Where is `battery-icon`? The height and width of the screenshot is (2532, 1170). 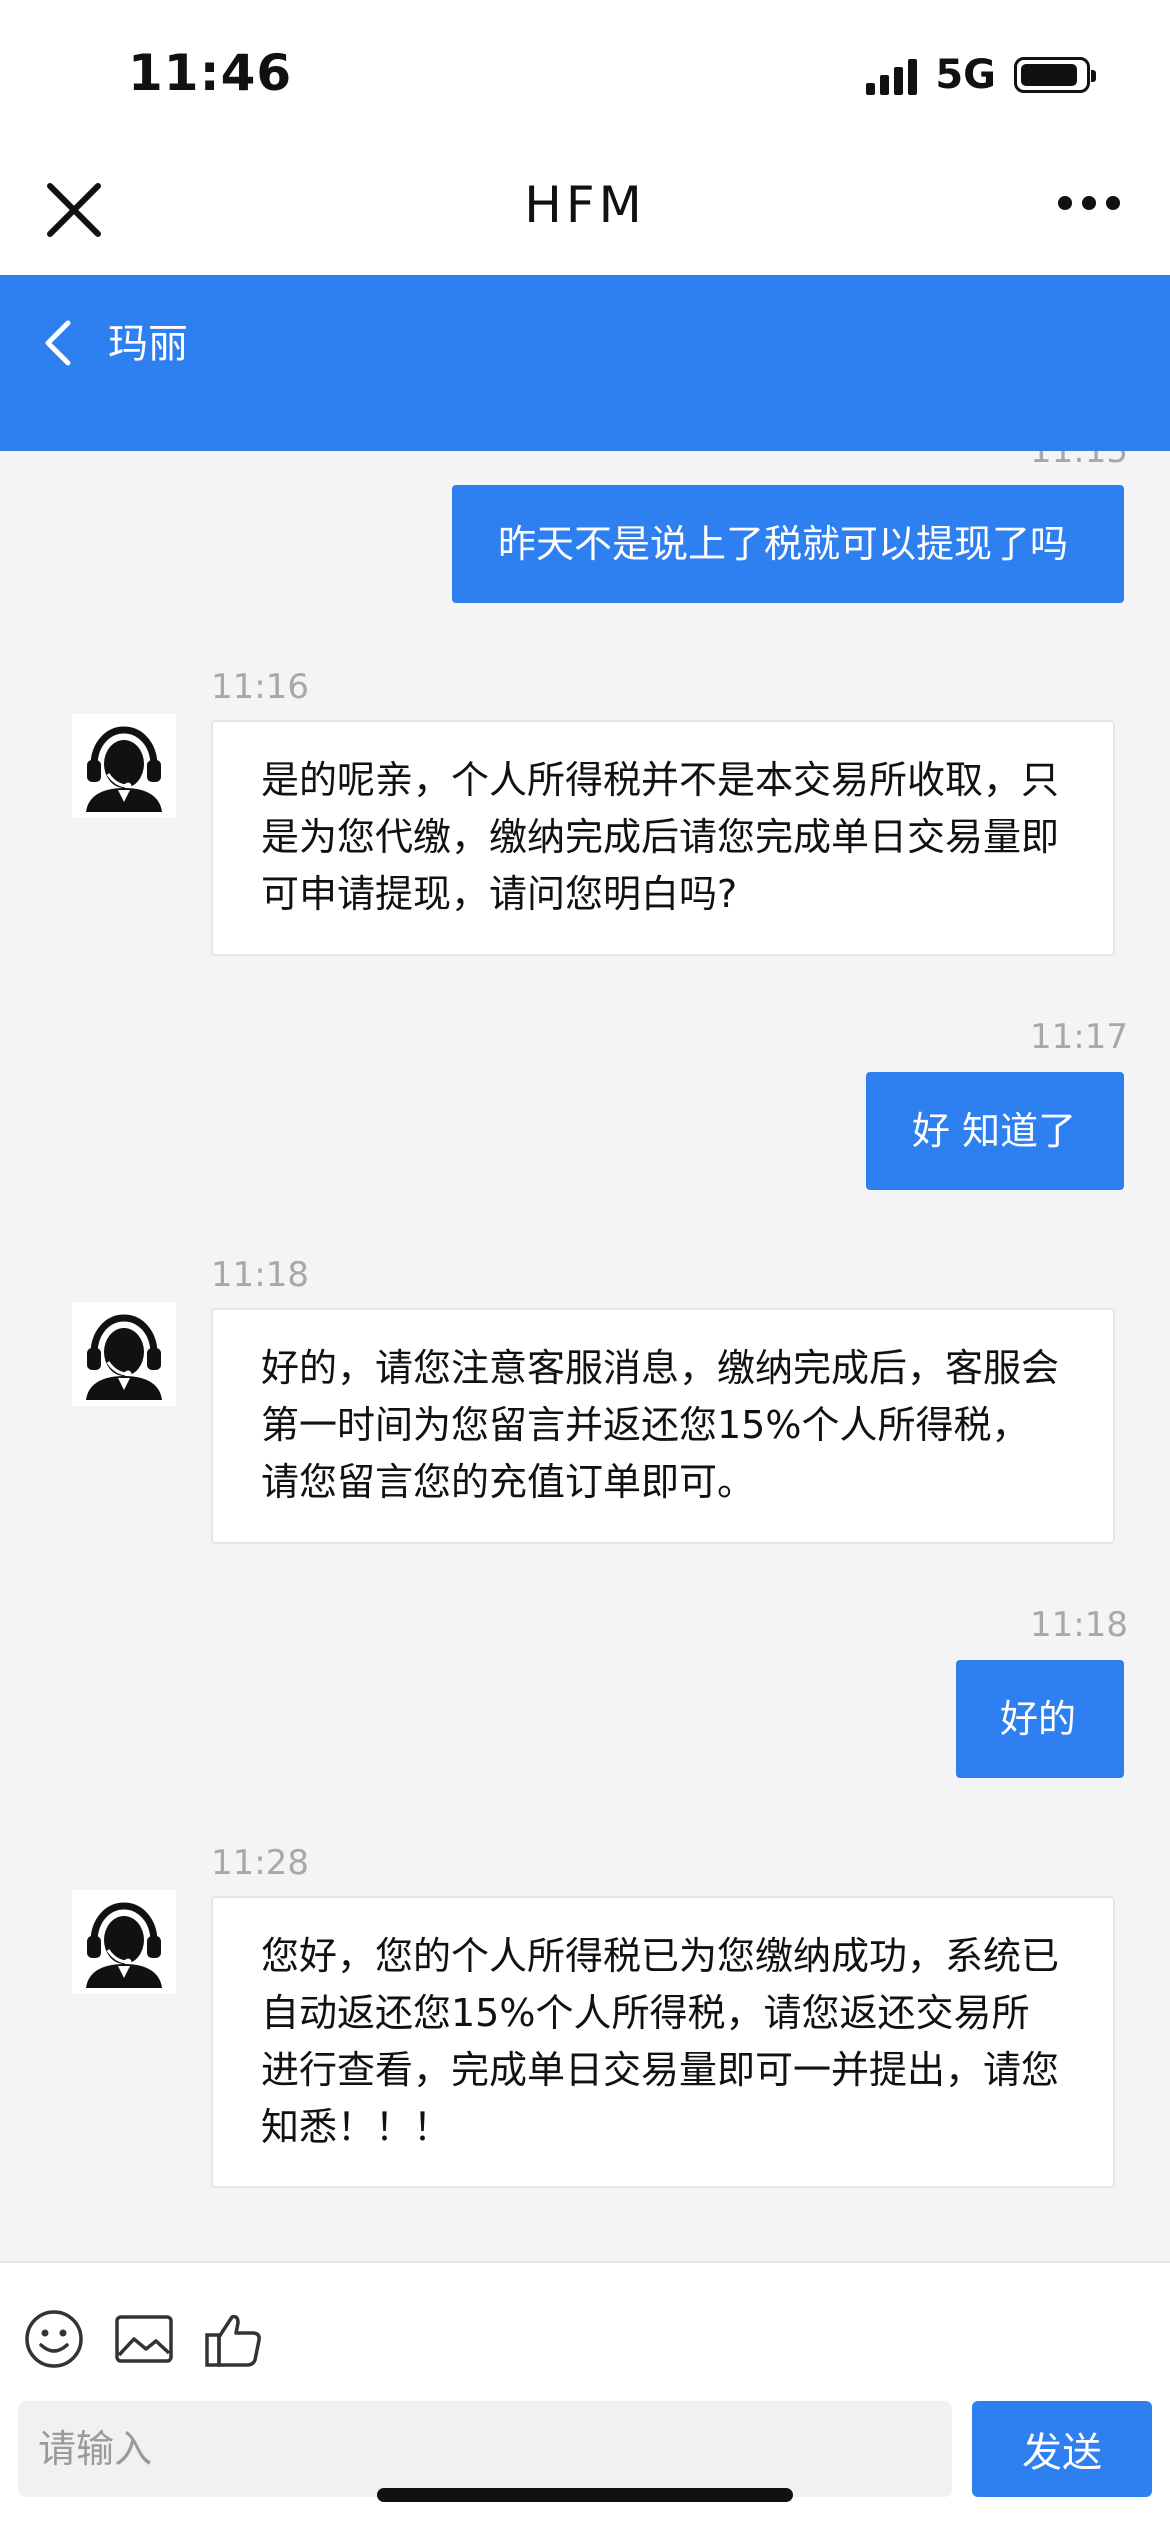
battery-icon is located at coordinates (1055, 75).